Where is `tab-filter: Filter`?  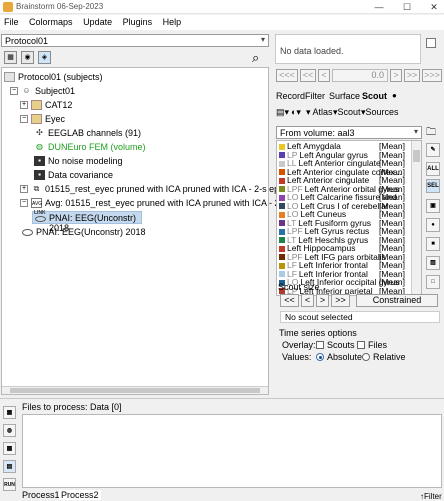
tab-filter: Filter is located at coordinates (315, 96).